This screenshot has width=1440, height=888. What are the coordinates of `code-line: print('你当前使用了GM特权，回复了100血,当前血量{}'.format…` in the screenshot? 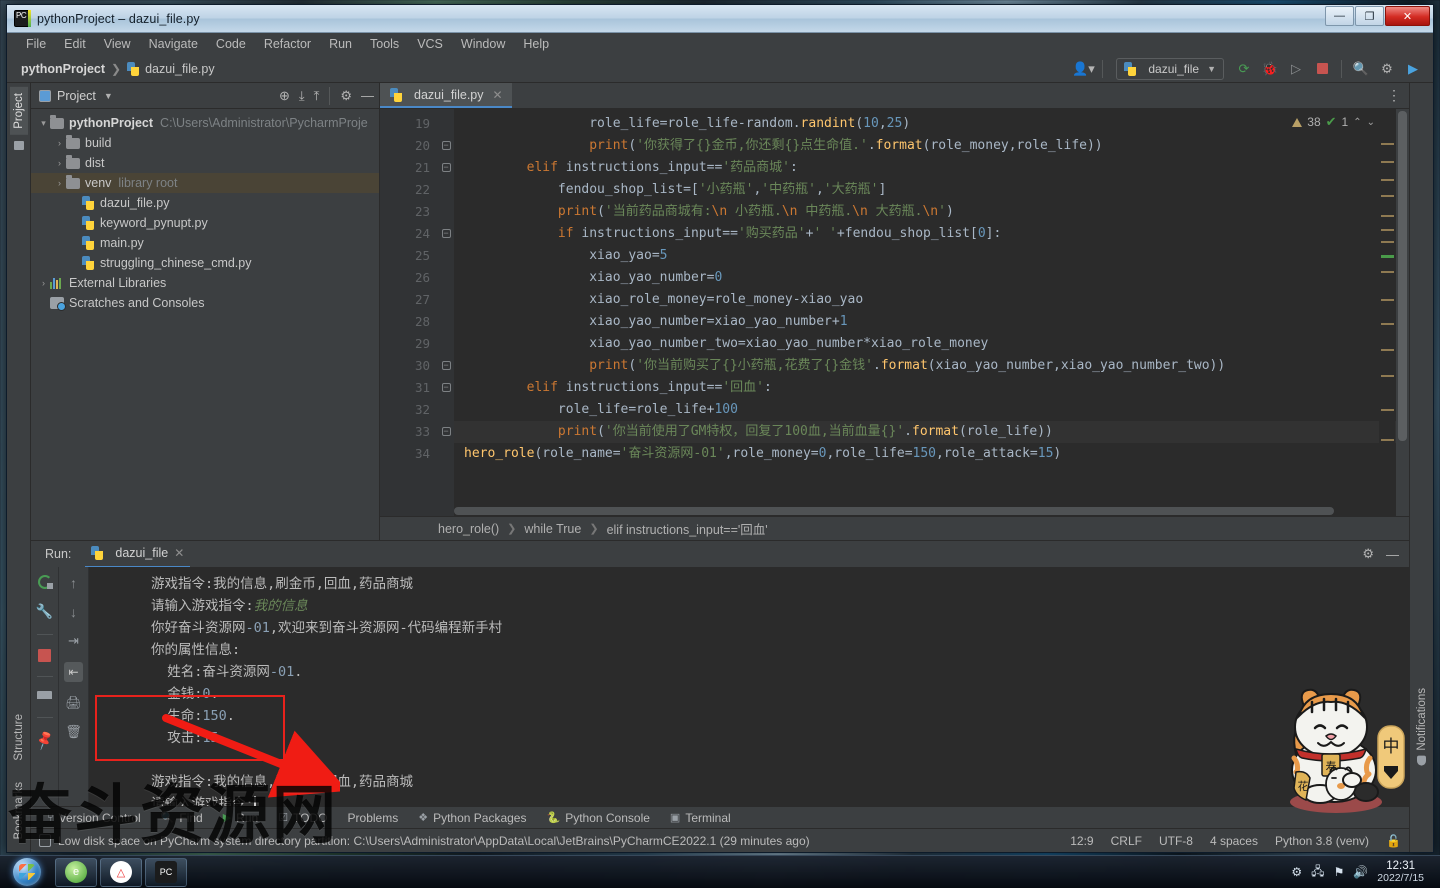 It's located at (931, 432).